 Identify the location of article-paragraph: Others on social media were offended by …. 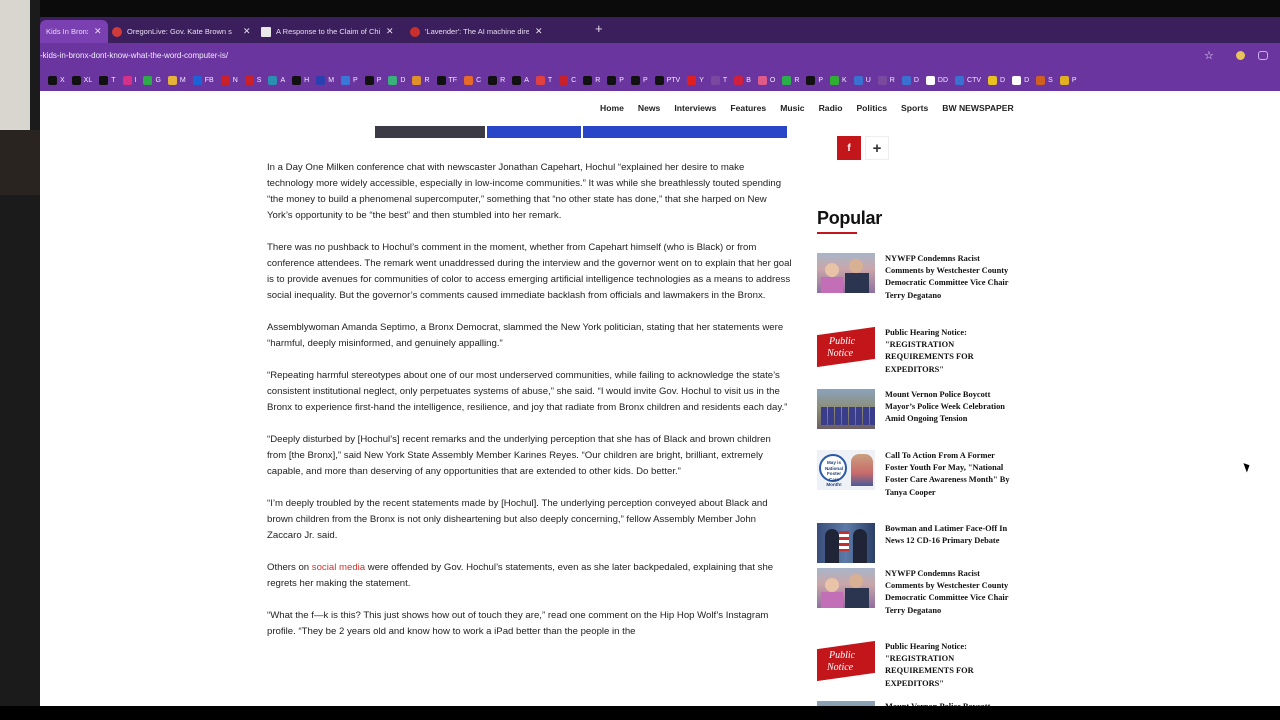
(529, 576).